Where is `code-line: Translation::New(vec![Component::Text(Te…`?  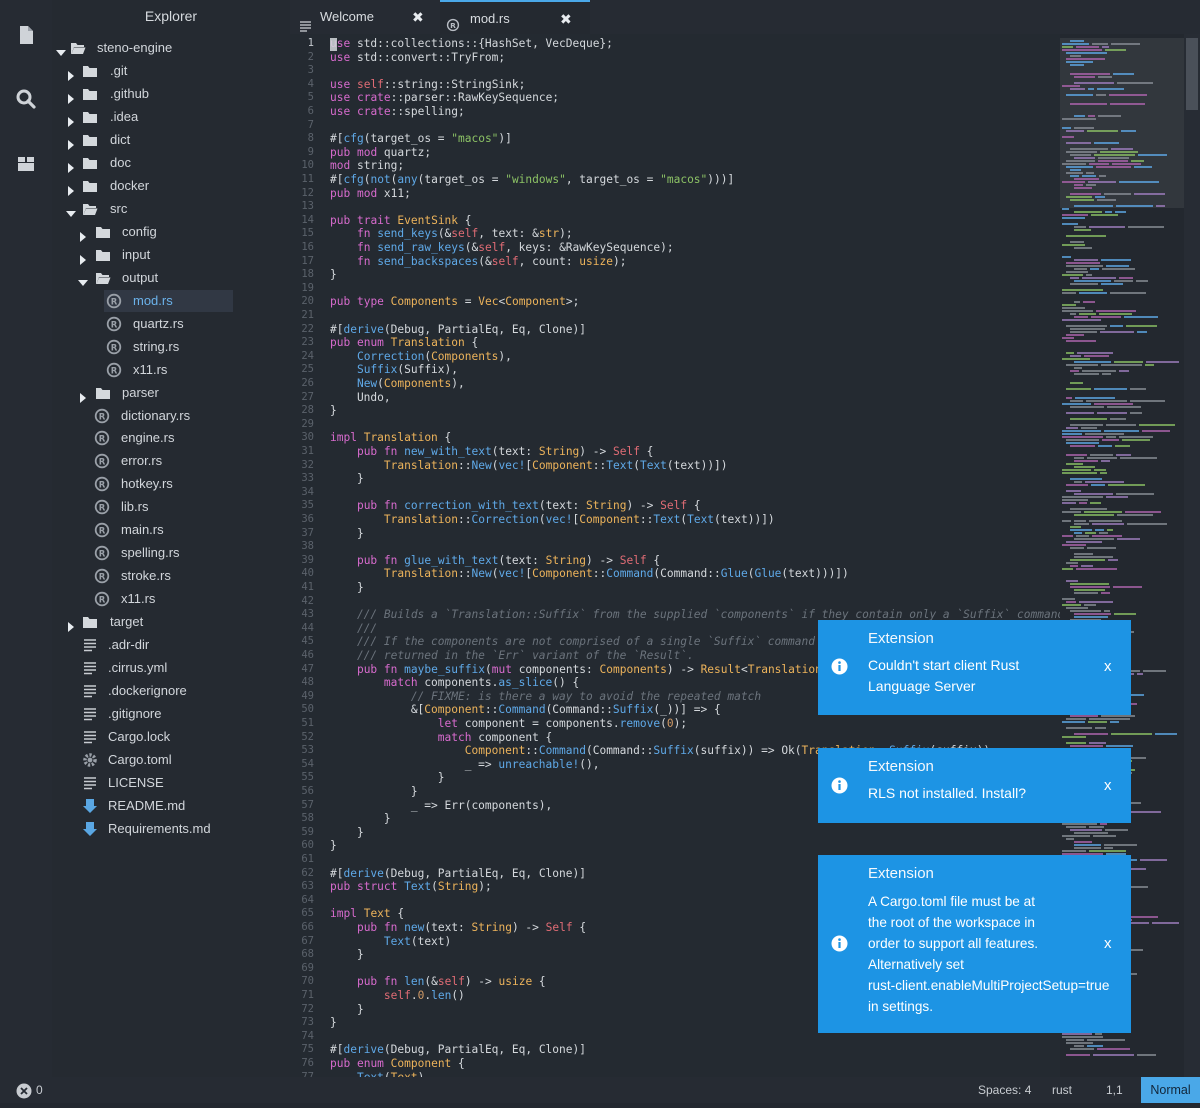
code-line: Translation::New(vec![Component::Text(Te… is located at coordinates (529, 466).